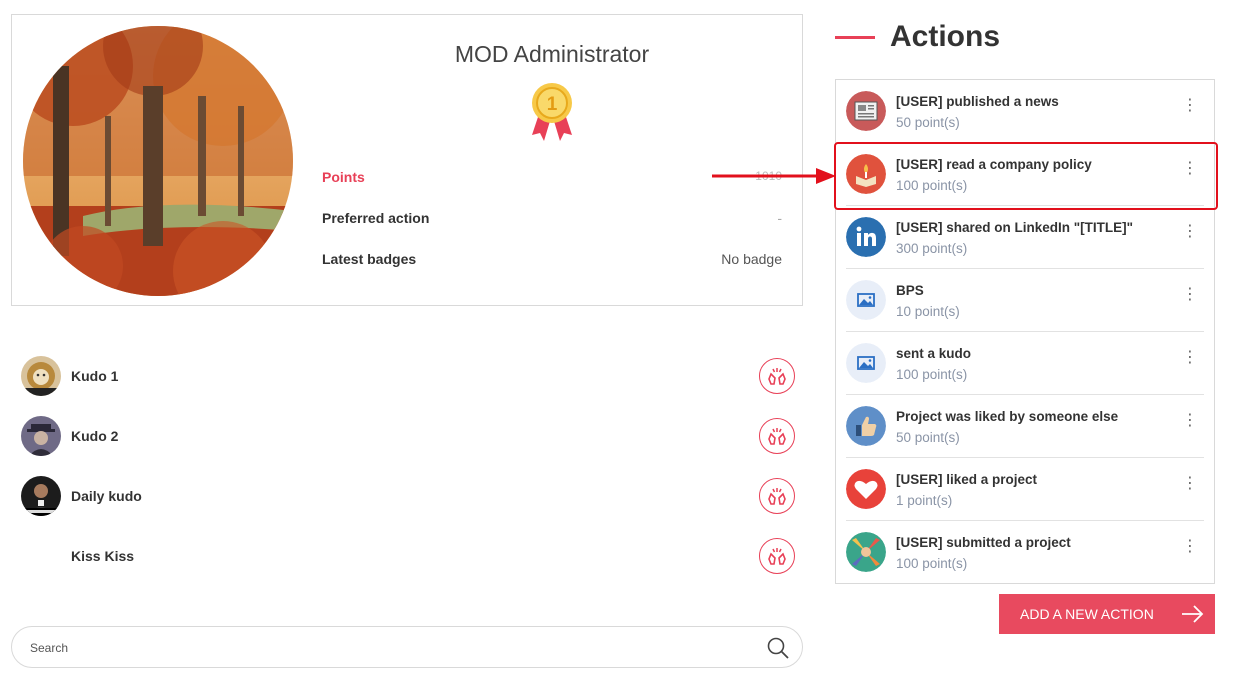 This screenshot has height=683, width=1246. What do you see at coordinates (407, 497) in the screenshot?
I see `kudo-item: Daily kudo` at bounding box center [407, 497].